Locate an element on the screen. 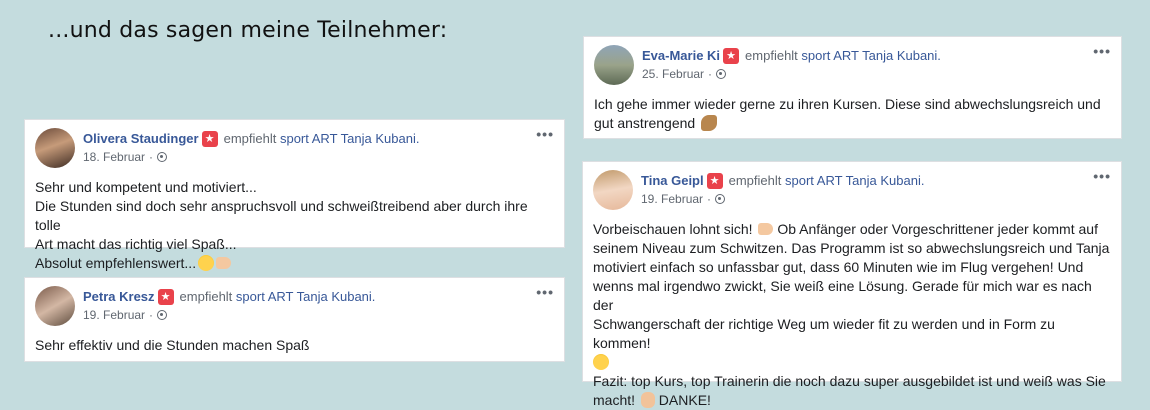 This screenshot has width=1150, height=410. reviewer-name: Petra Kresz is located at coordinates (119, 296).